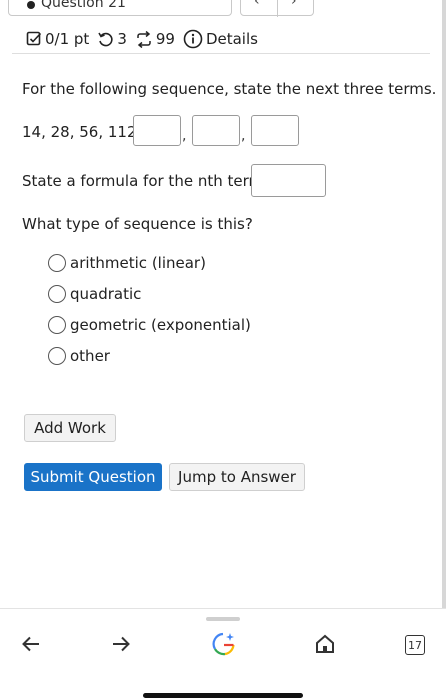 The width and height of the screenshot is (446, 700). I want to click on question-status-dot, so click(31, 5).